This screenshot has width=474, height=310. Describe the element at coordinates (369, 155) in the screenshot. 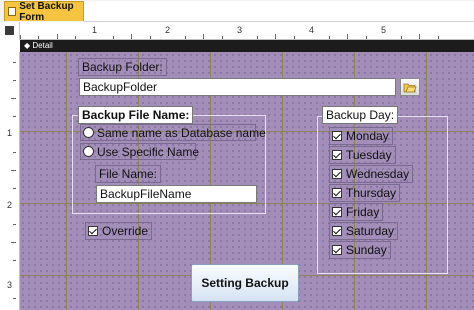

I see `day-label: Tuesday` at that location.